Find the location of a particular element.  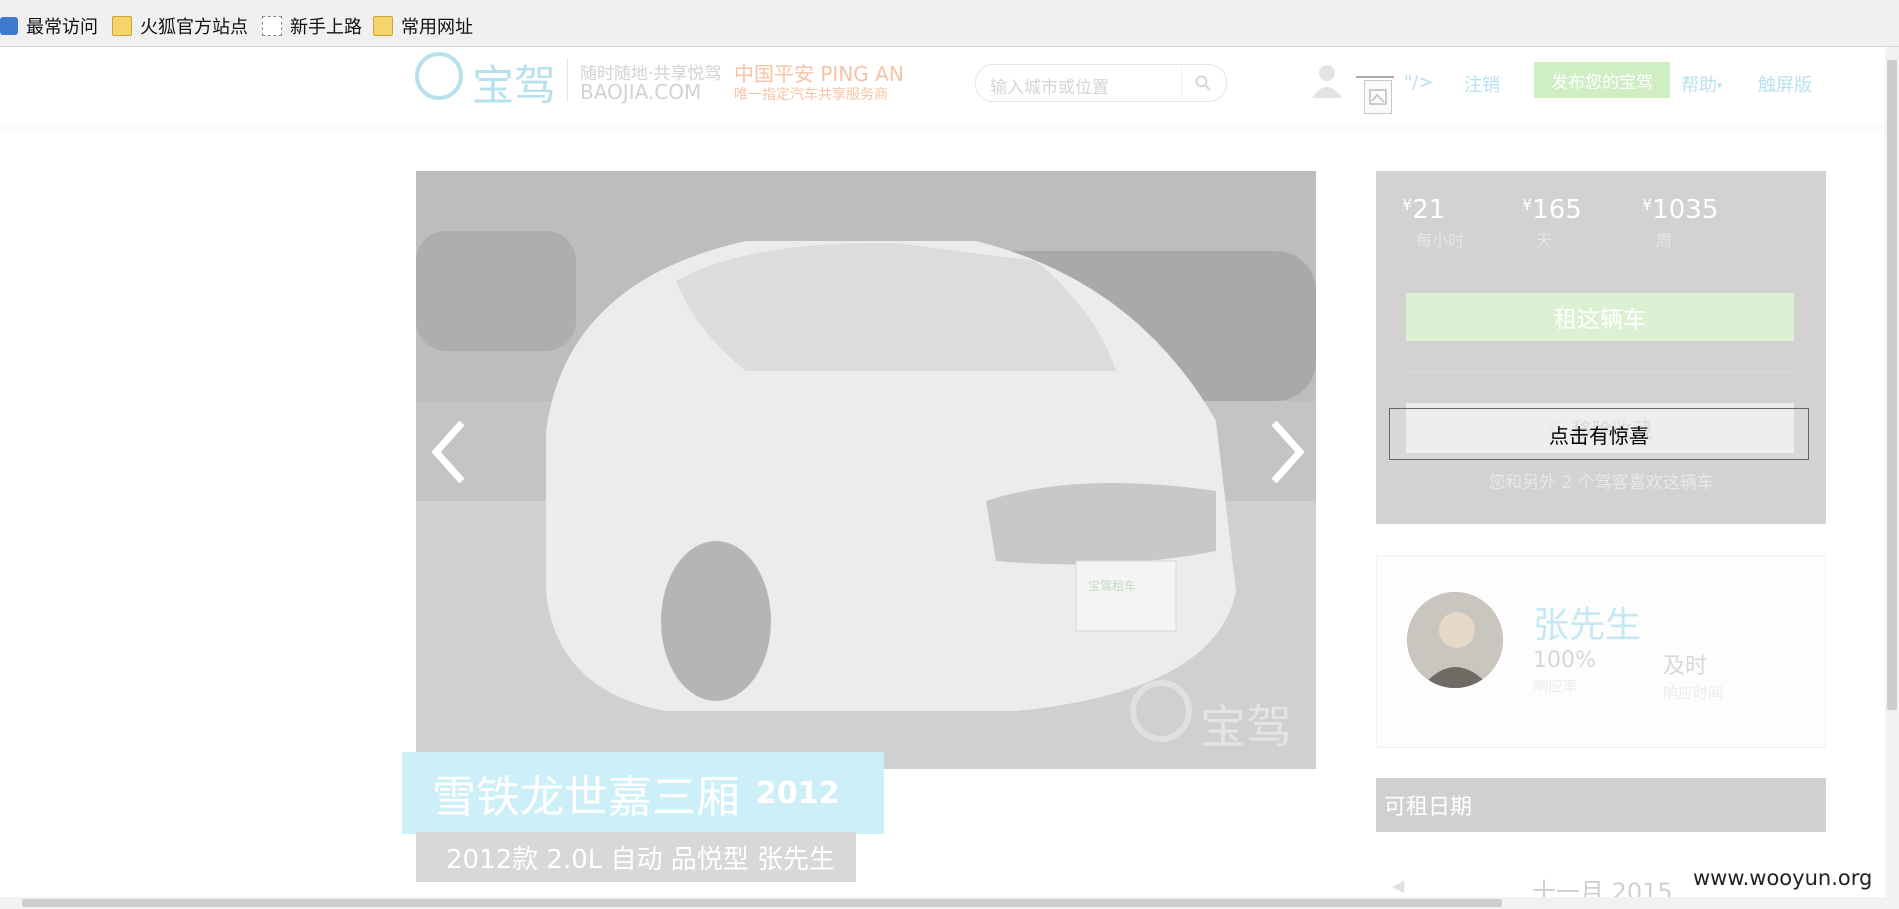

bookmark-most-visited: 最常访问 is located at coordinates (49, 26).